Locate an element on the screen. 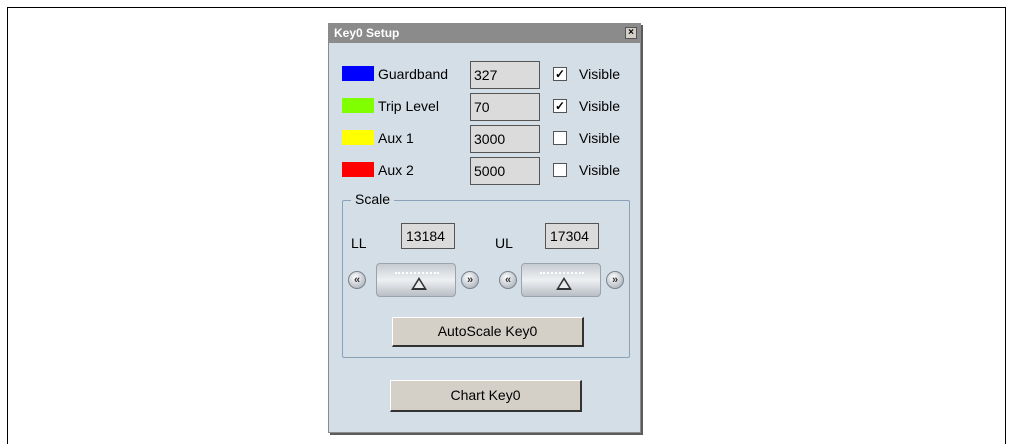 The width and height of the screenshot is (1011, 444). aux2-value-input is located at coordinates (505, 171).